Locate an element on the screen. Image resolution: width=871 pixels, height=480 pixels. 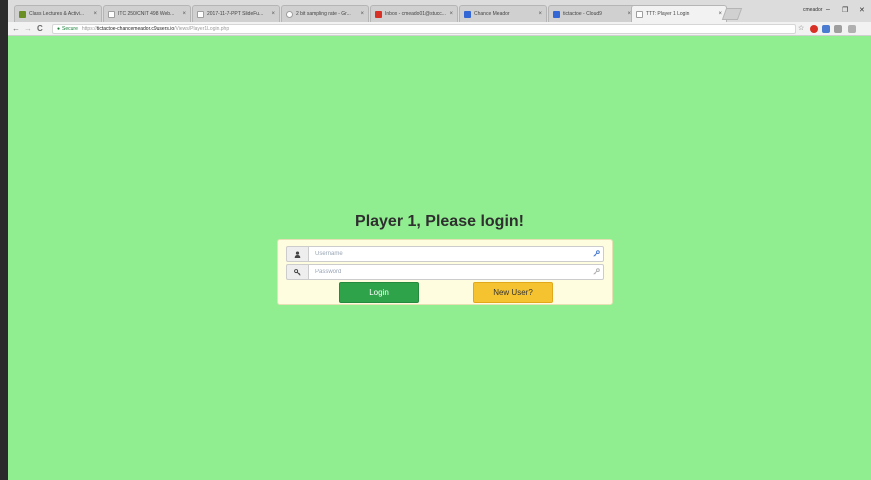
tab-sampling-rate: 2 bit sampling rate - Gr... × is located at coordinates (325, 13).